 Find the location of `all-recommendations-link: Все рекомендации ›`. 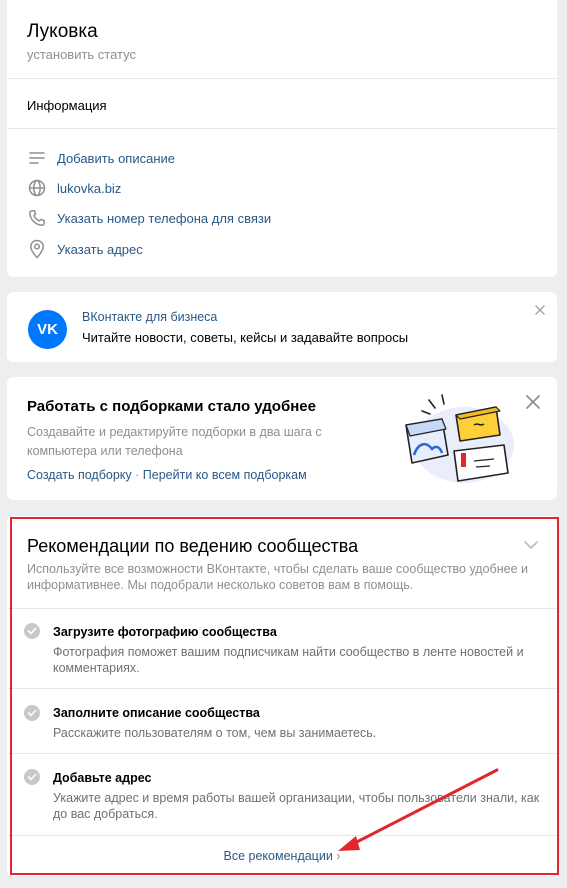

all-recommendations-link: Все рекомендации › is located at coordinates (282, 856).